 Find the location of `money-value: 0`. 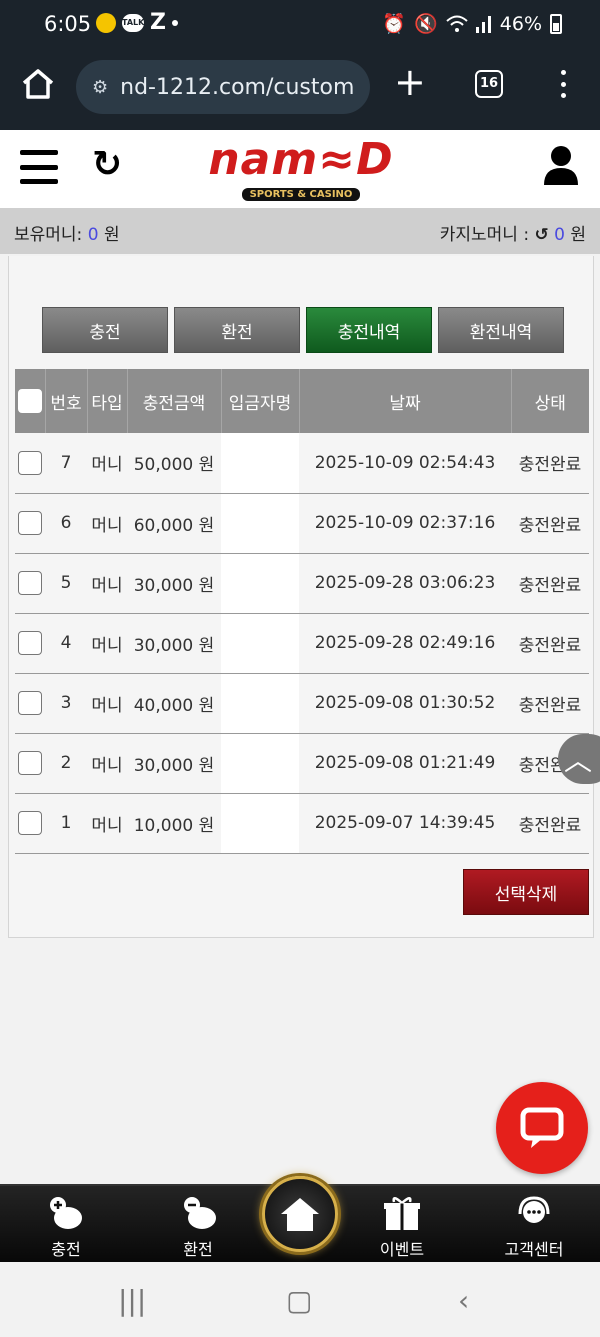

money-value: 0 is located at coordinates (93, 235).